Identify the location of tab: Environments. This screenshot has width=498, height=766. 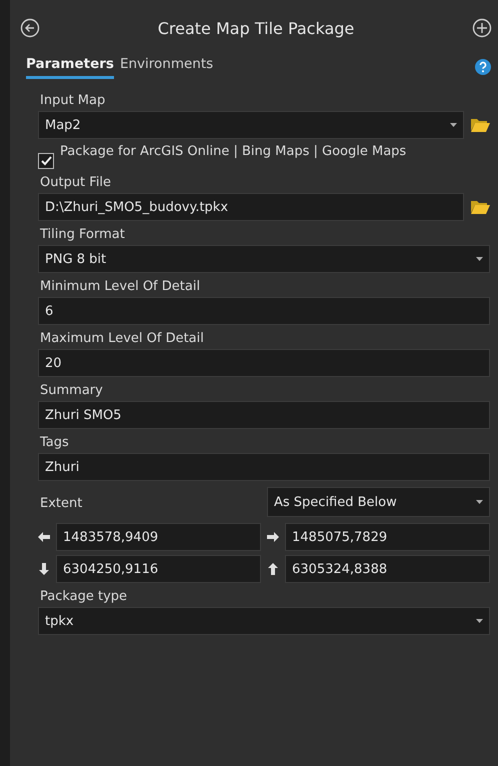
(167, 66).